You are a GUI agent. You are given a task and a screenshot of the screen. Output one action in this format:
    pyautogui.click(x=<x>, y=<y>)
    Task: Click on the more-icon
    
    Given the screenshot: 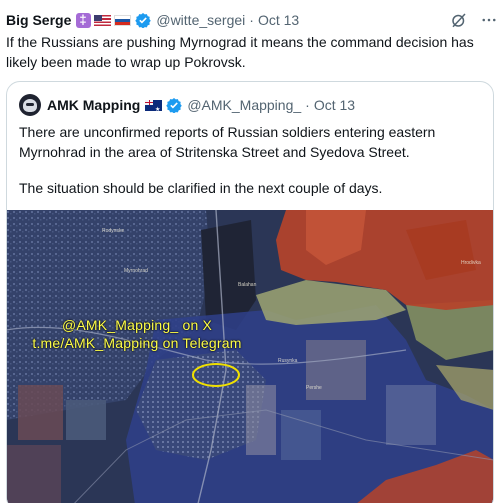 What is the action you would take?
    pyautogui.click(x=489, y=20)
    